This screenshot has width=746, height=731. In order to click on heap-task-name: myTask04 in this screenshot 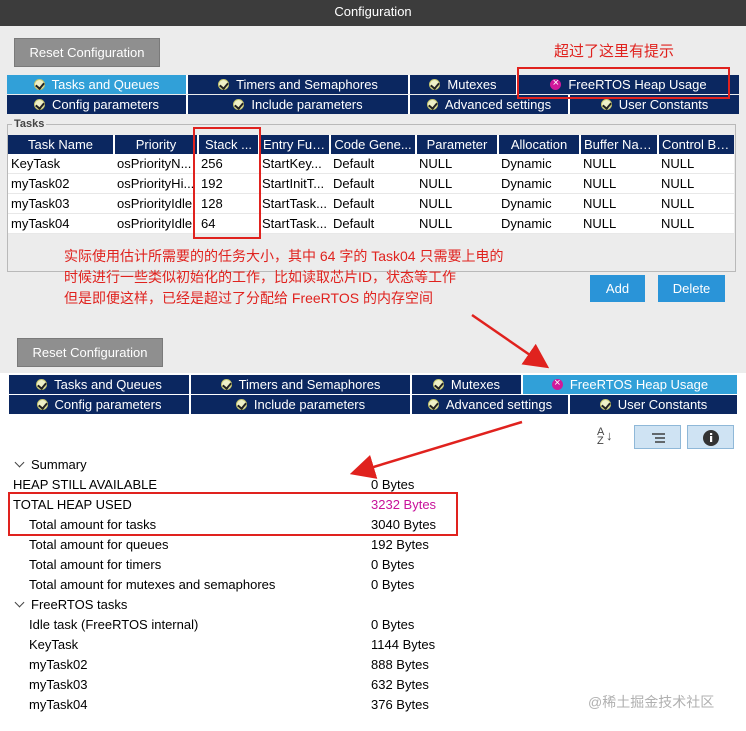, I will do `click(58, 704)`.